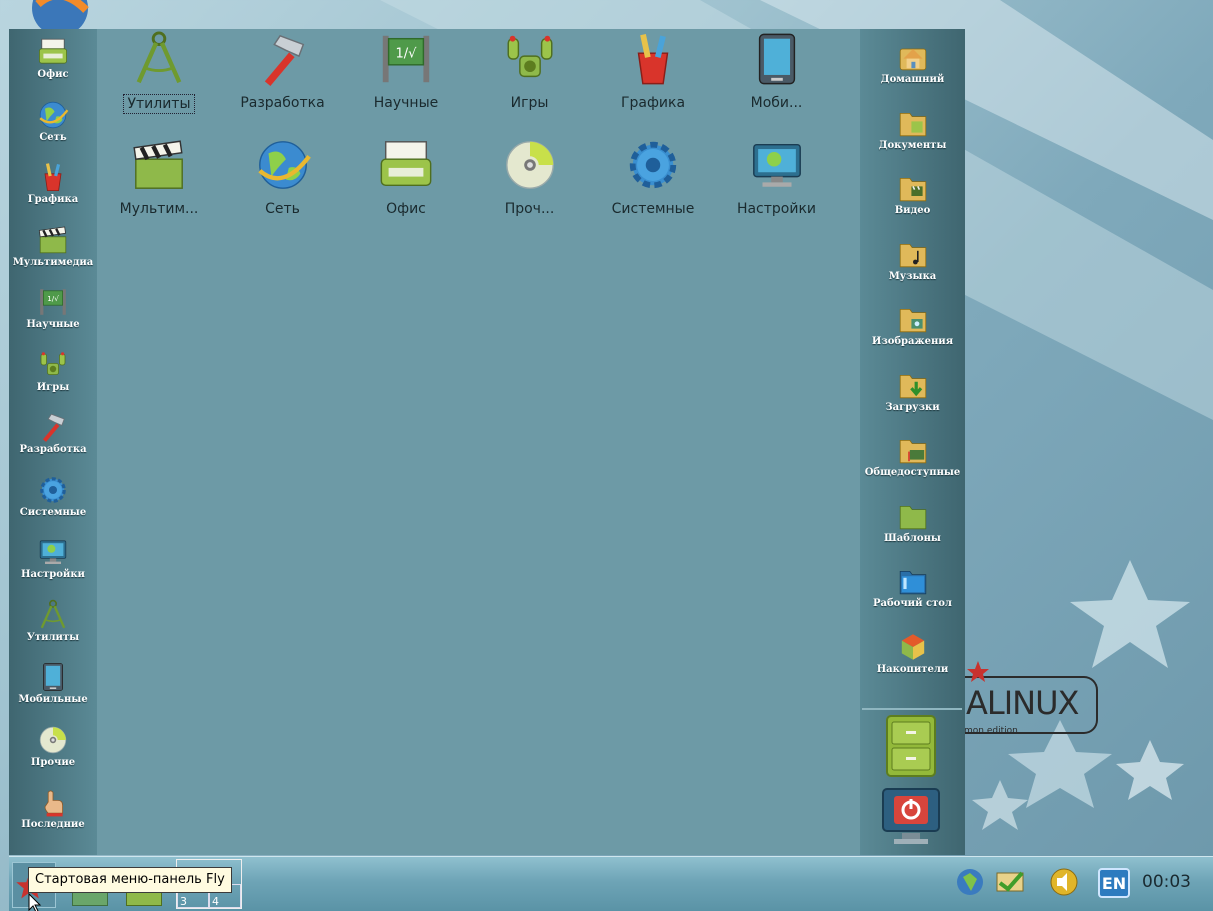 The height and width of the screenshot is (911, 1213). Describe the element at coordinates (53, 740) in the screenshot. I see `cd-icon` at that location.